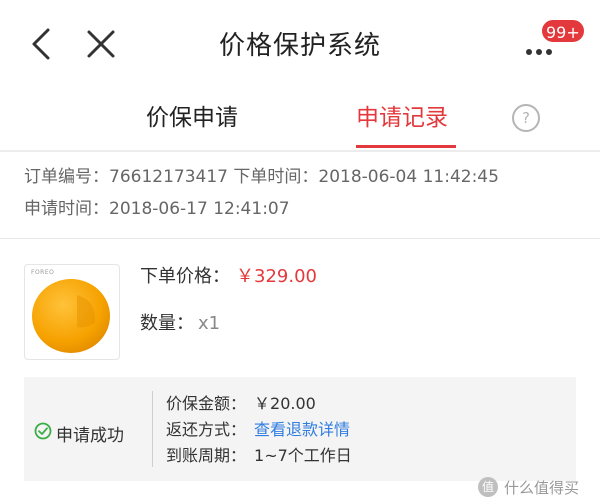 The image size is (600, 504). Describe the element at coordinates (66, 177) in the screenshot. I see `order-no-label: 订单编号：` at that location.